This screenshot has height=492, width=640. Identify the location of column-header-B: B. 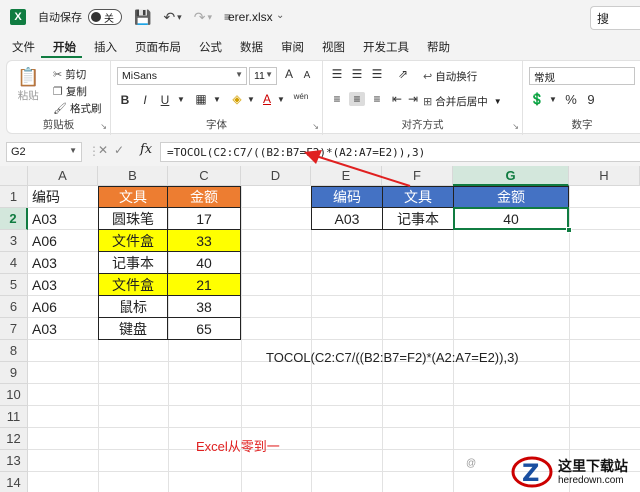
(133, 176).